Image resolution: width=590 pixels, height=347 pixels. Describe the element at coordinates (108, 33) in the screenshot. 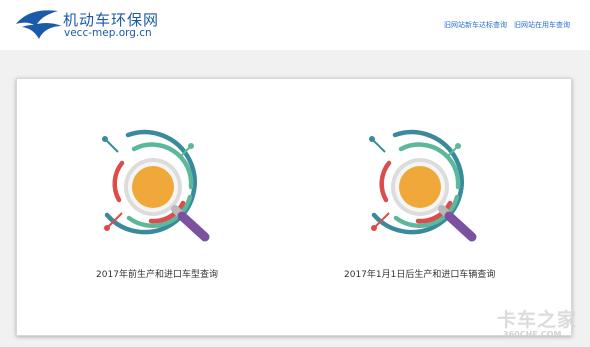

I see `site-domain: vecc-mep.org.cn` at that location.